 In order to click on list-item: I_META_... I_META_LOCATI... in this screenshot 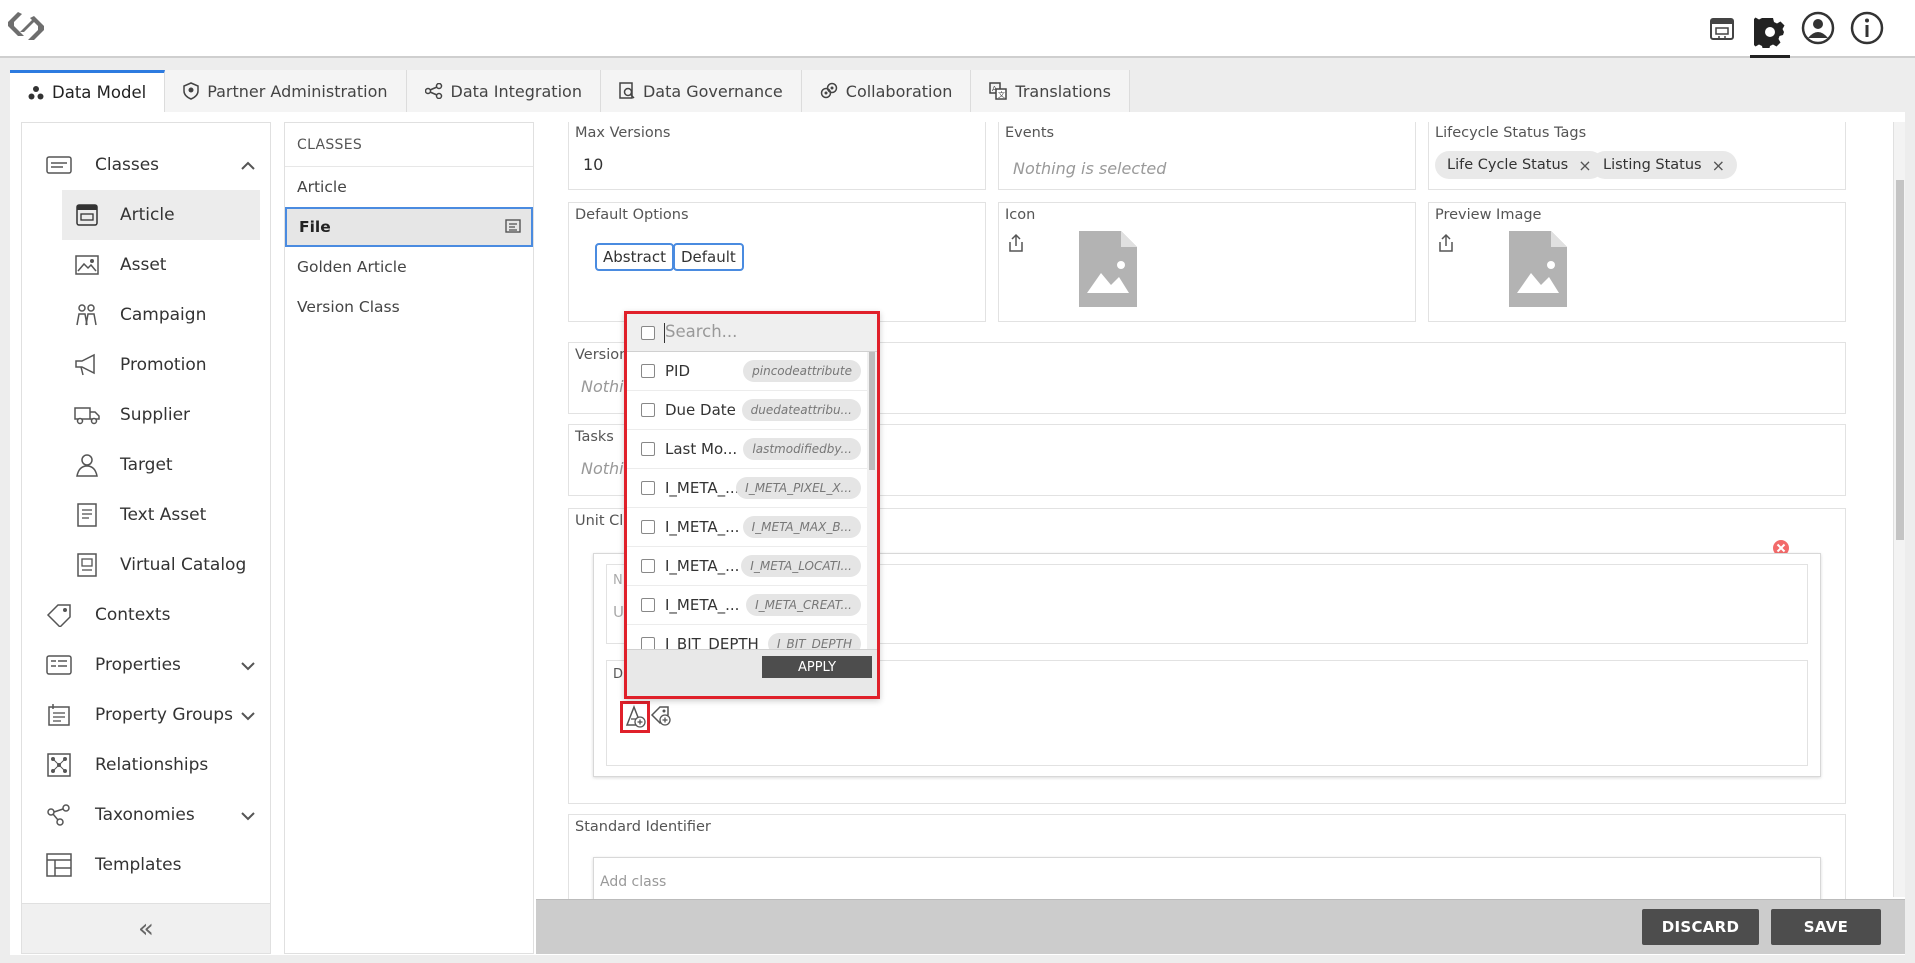, I will do `click(747, 566)`.